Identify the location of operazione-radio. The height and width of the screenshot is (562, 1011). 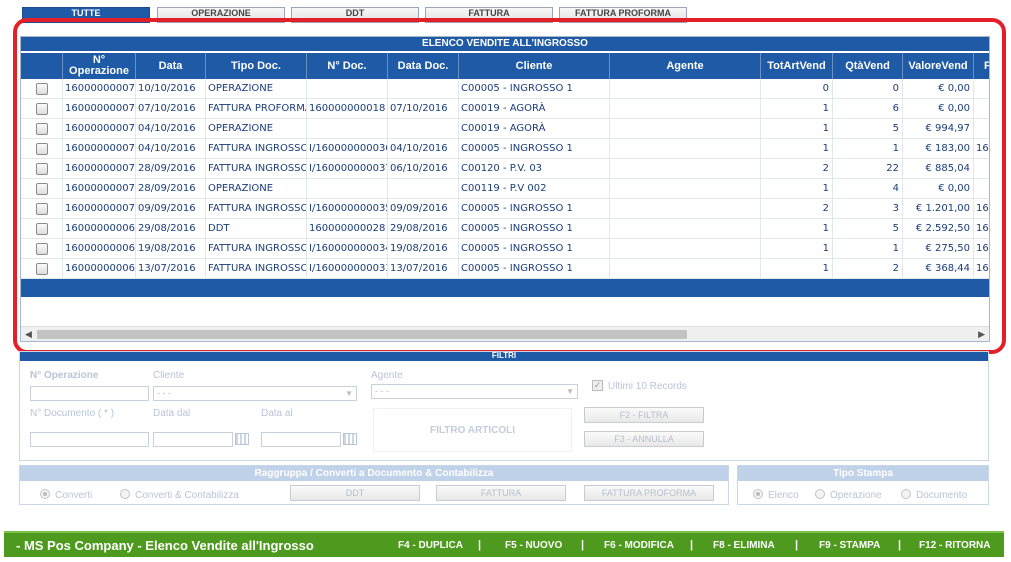
(820, 494).